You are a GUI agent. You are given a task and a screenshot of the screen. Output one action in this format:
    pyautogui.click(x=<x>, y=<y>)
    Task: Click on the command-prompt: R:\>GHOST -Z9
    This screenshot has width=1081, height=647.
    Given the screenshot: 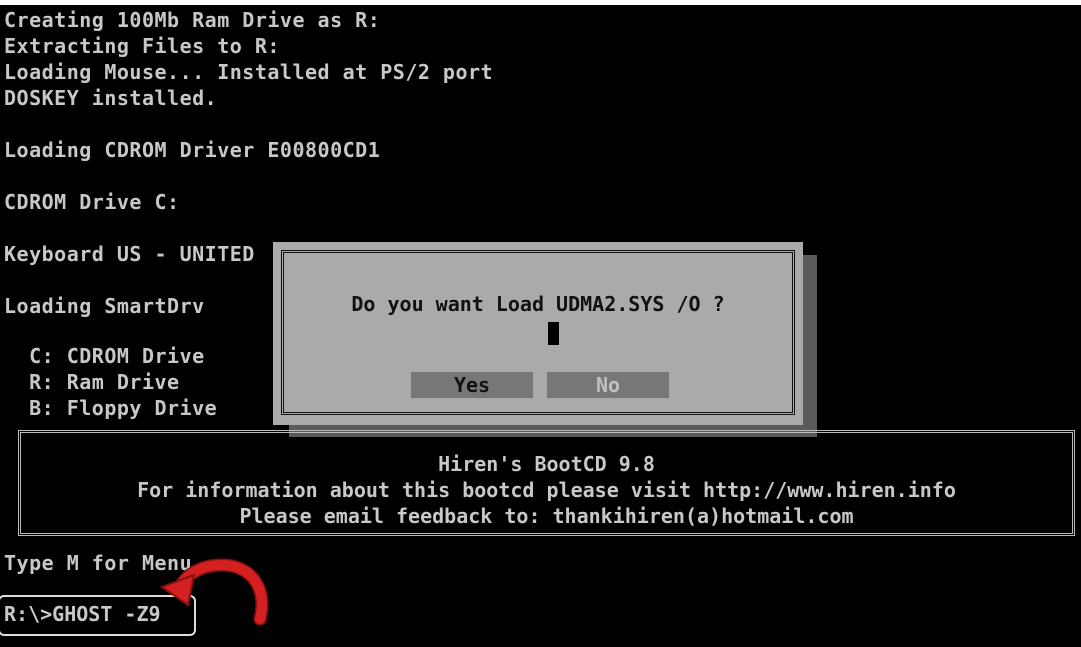 What is the action you would take?
    pyautogui.click(x=82, y=614)
    